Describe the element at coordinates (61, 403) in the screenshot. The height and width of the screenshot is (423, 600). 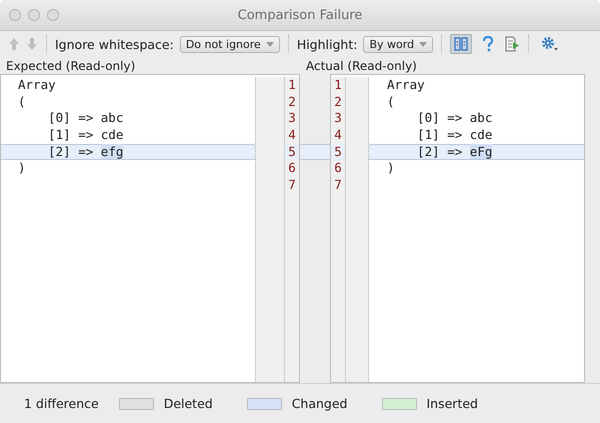
I see `difference-count: 1 difference` at that location.